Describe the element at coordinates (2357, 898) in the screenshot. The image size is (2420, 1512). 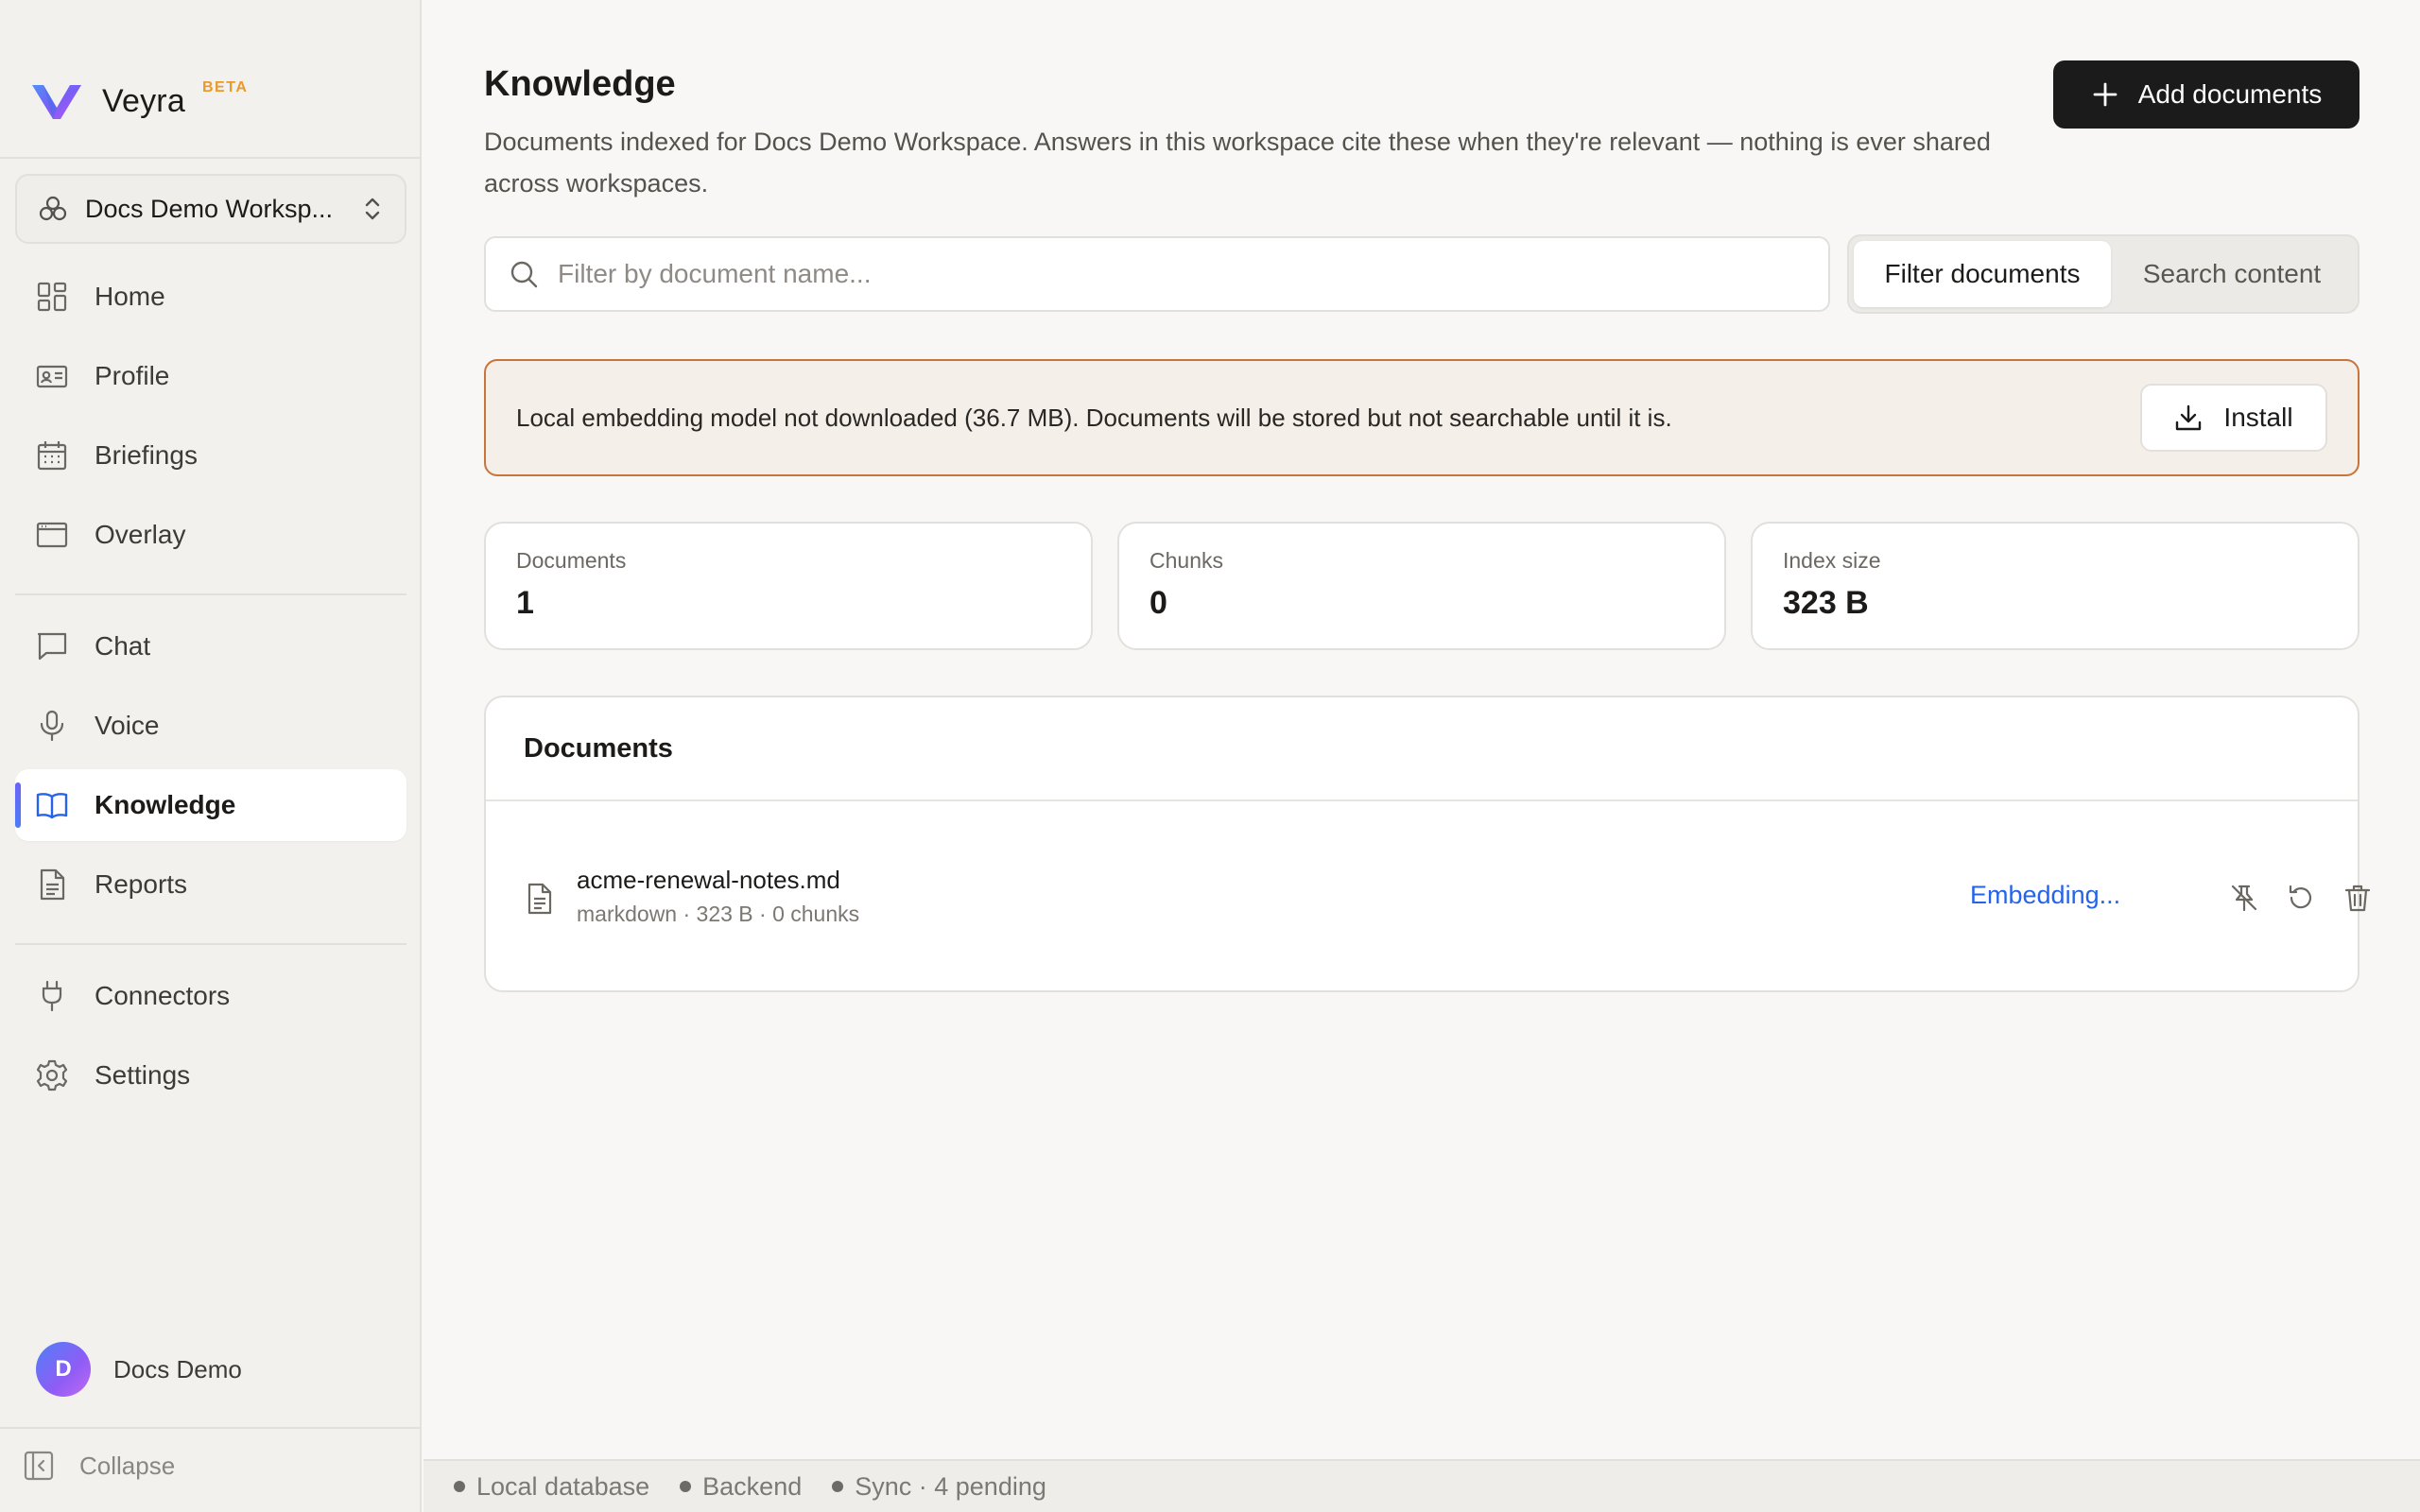
I see `trash-icon` at that location.